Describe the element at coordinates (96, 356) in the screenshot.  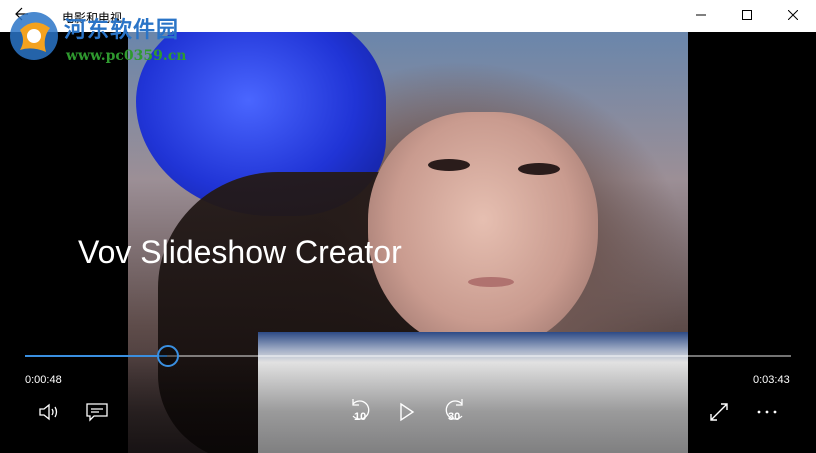
I see `seek-bar-progress` at that location.